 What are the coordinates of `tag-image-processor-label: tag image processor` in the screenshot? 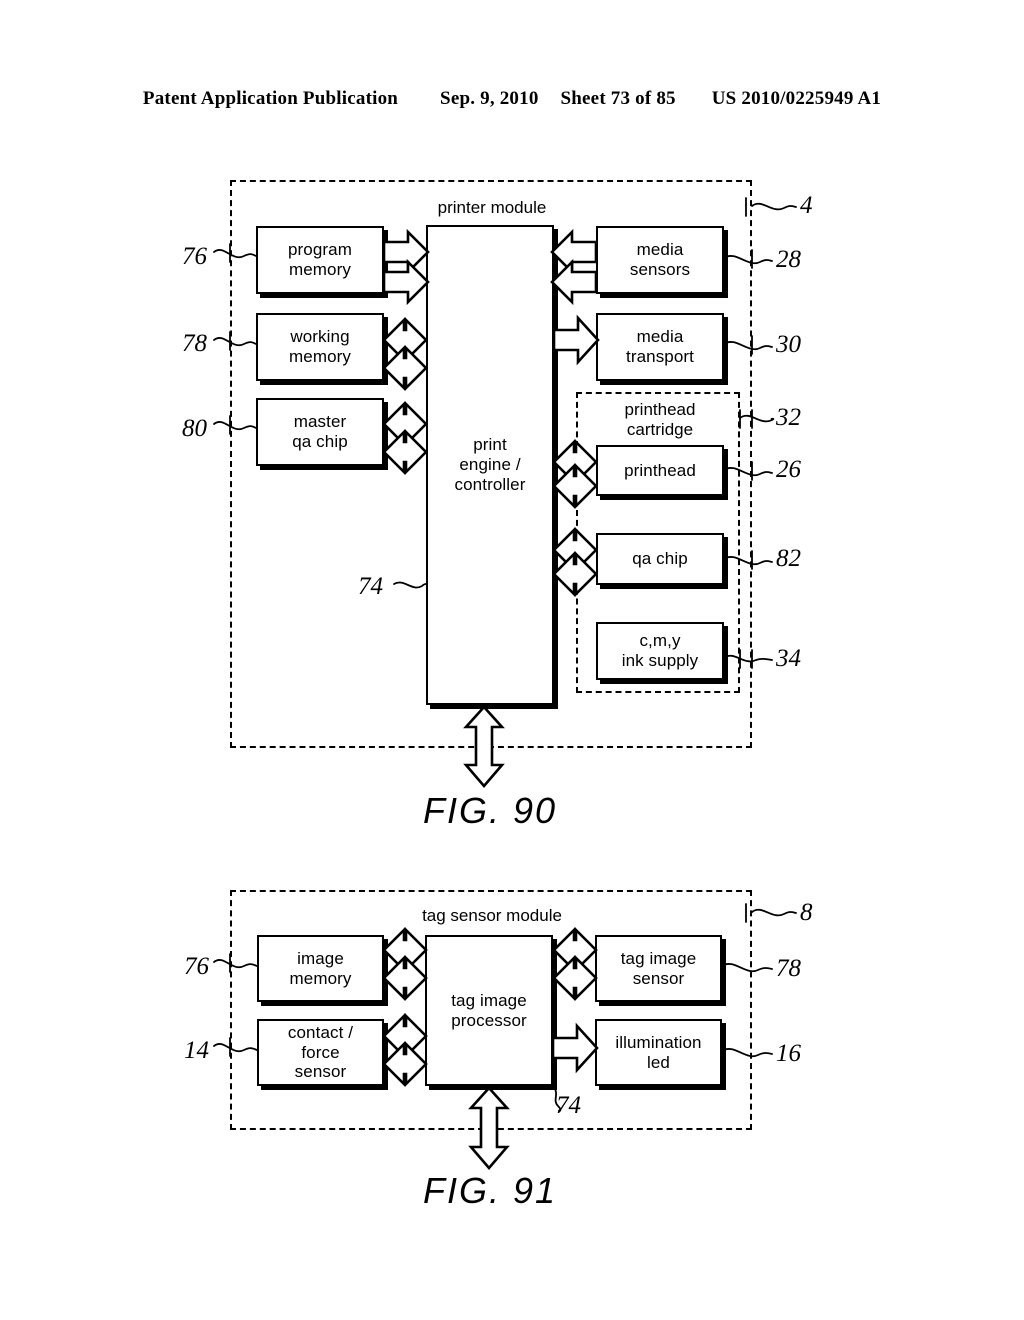 It's located at (489, 1010).